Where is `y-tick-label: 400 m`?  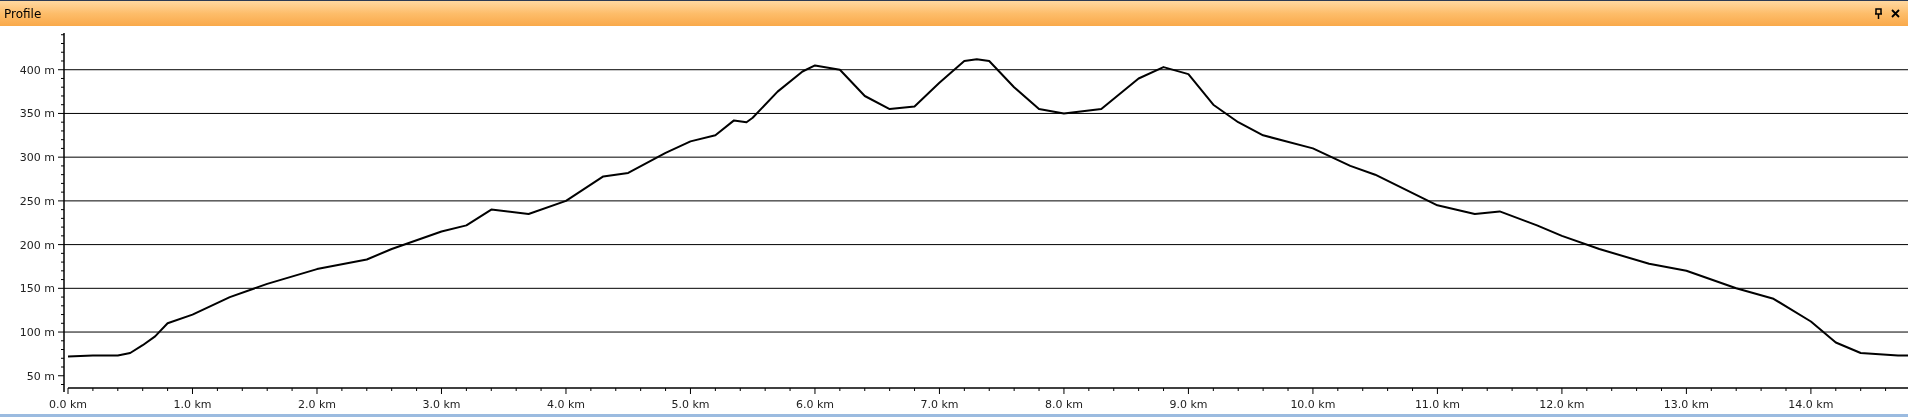 y-tick-label: 400 m is located at coordinates (37, 70).